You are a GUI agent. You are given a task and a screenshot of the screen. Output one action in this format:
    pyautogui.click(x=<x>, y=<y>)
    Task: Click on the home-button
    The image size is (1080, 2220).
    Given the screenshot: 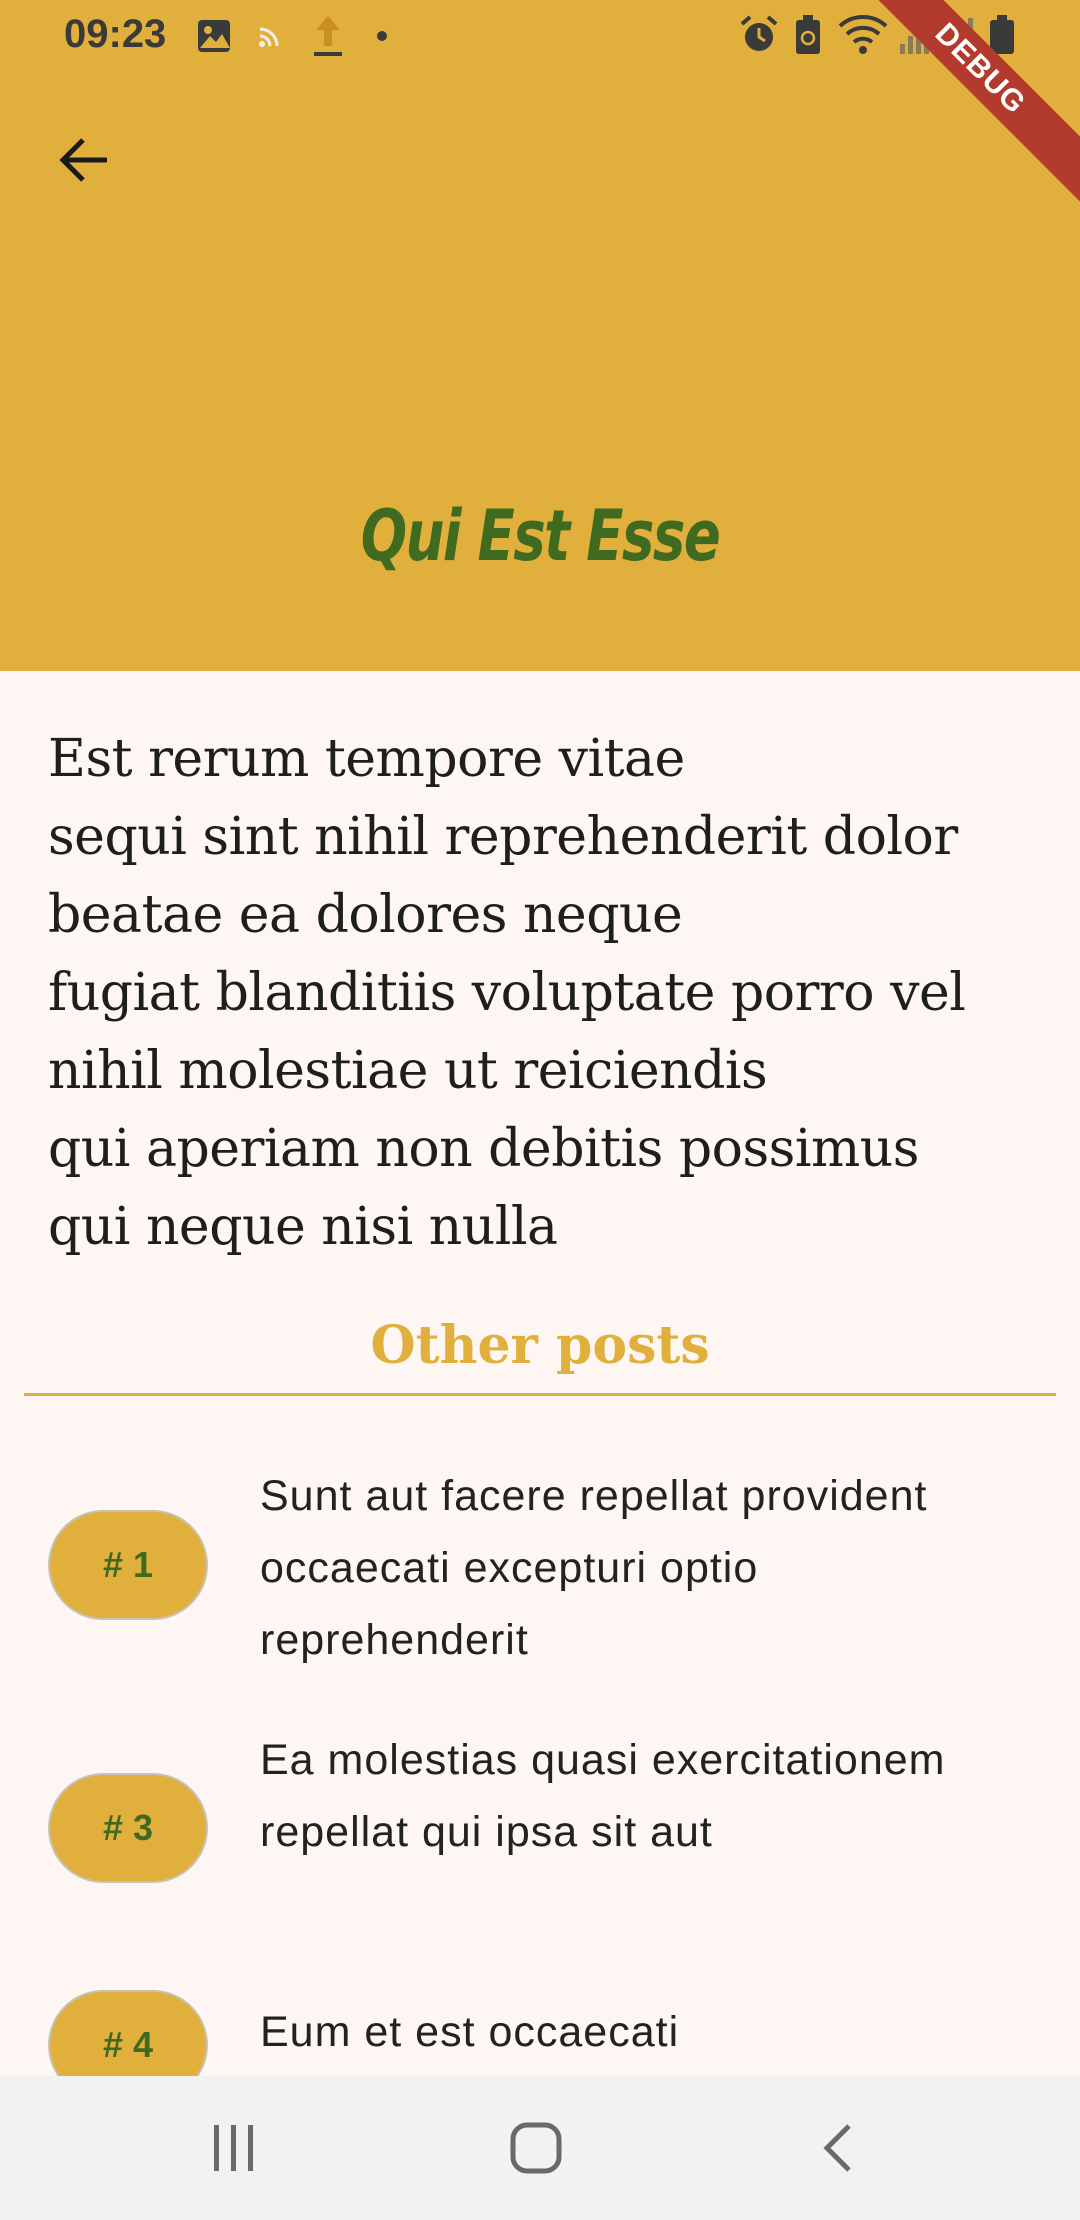 What is the action you would take?
    pyautogui.click(x=536, y=2148)
    